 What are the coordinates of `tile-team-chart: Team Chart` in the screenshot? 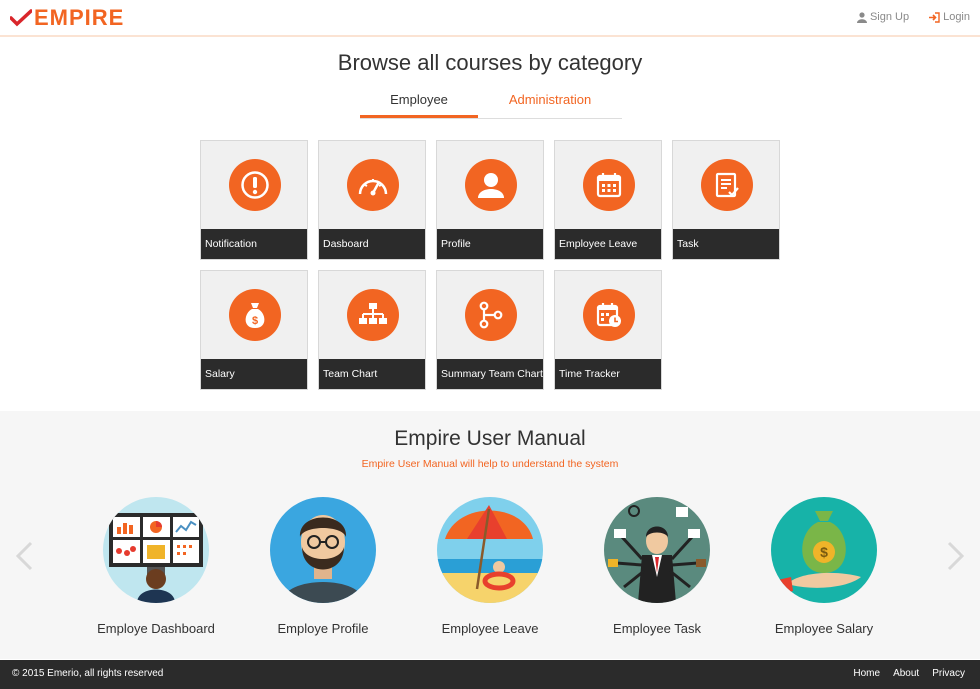 It's located at (372, 330).